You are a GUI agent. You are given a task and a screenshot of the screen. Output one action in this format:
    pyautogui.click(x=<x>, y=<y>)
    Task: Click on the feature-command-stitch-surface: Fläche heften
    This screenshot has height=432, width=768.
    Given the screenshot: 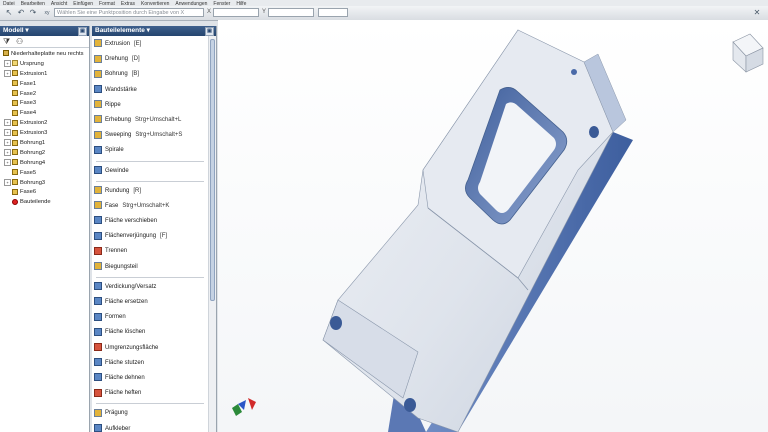 What is the action you would take?
    pyautogui.click(x=150, y=393)
    